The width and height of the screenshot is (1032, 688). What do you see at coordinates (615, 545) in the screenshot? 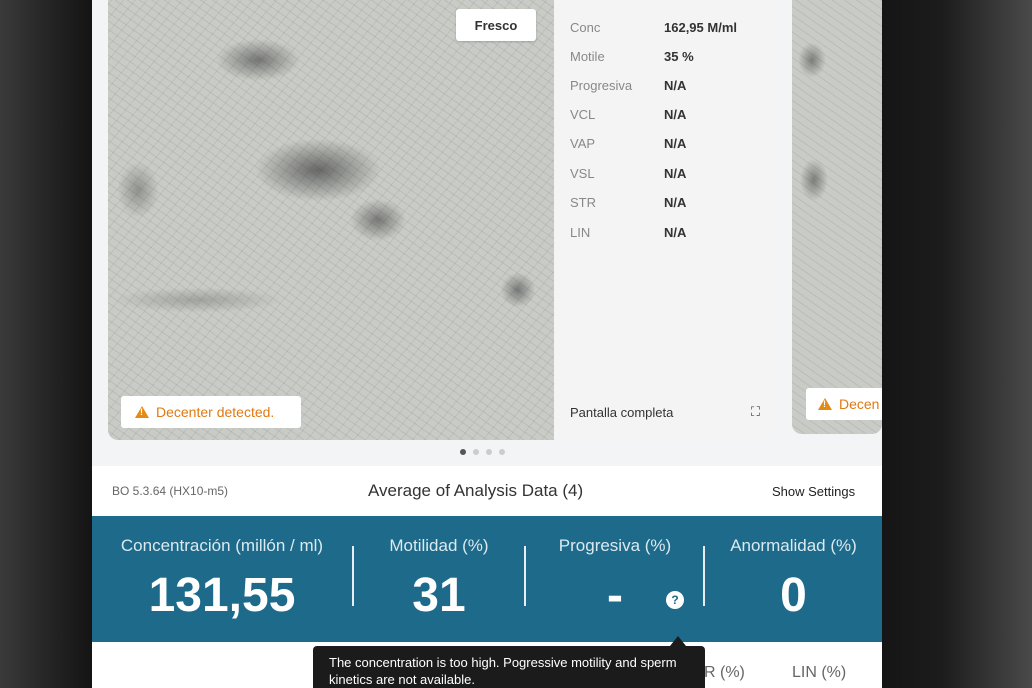
I see `metric-label: Progresiva (%)` at bounding box center [615, 545].